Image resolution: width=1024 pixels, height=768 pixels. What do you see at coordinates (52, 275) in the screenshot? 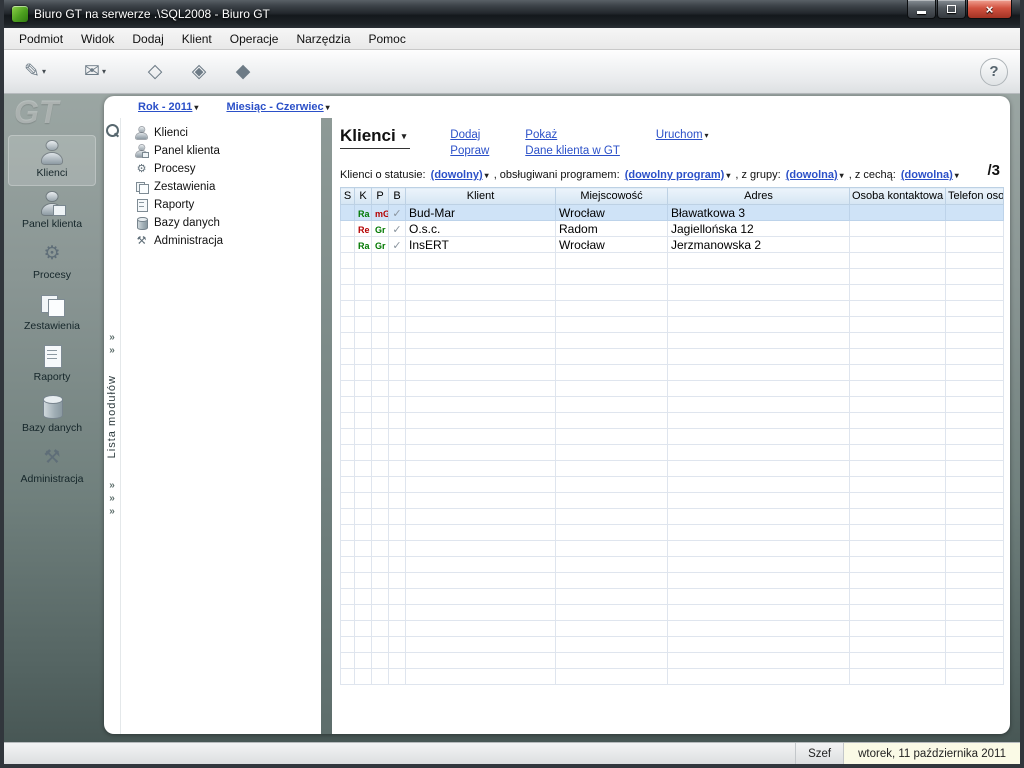
I see `sidebar-item-label: Procesy` at bounding box center [52, 275].